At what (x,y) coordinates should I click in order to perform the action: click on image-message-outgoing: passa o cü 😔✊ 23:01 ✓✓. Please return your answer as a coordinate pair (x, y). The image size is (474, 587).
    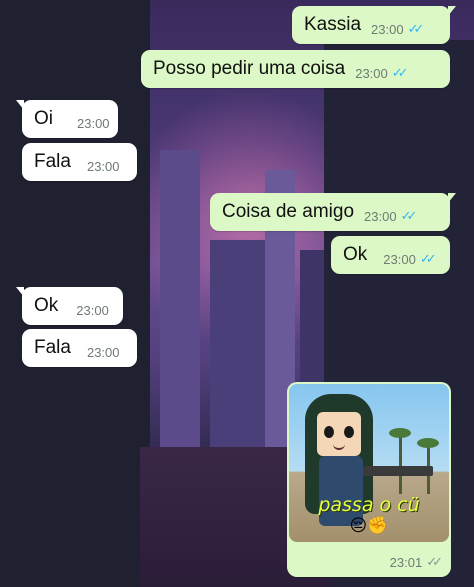
    Looking at the image, I should click on (369, 479).